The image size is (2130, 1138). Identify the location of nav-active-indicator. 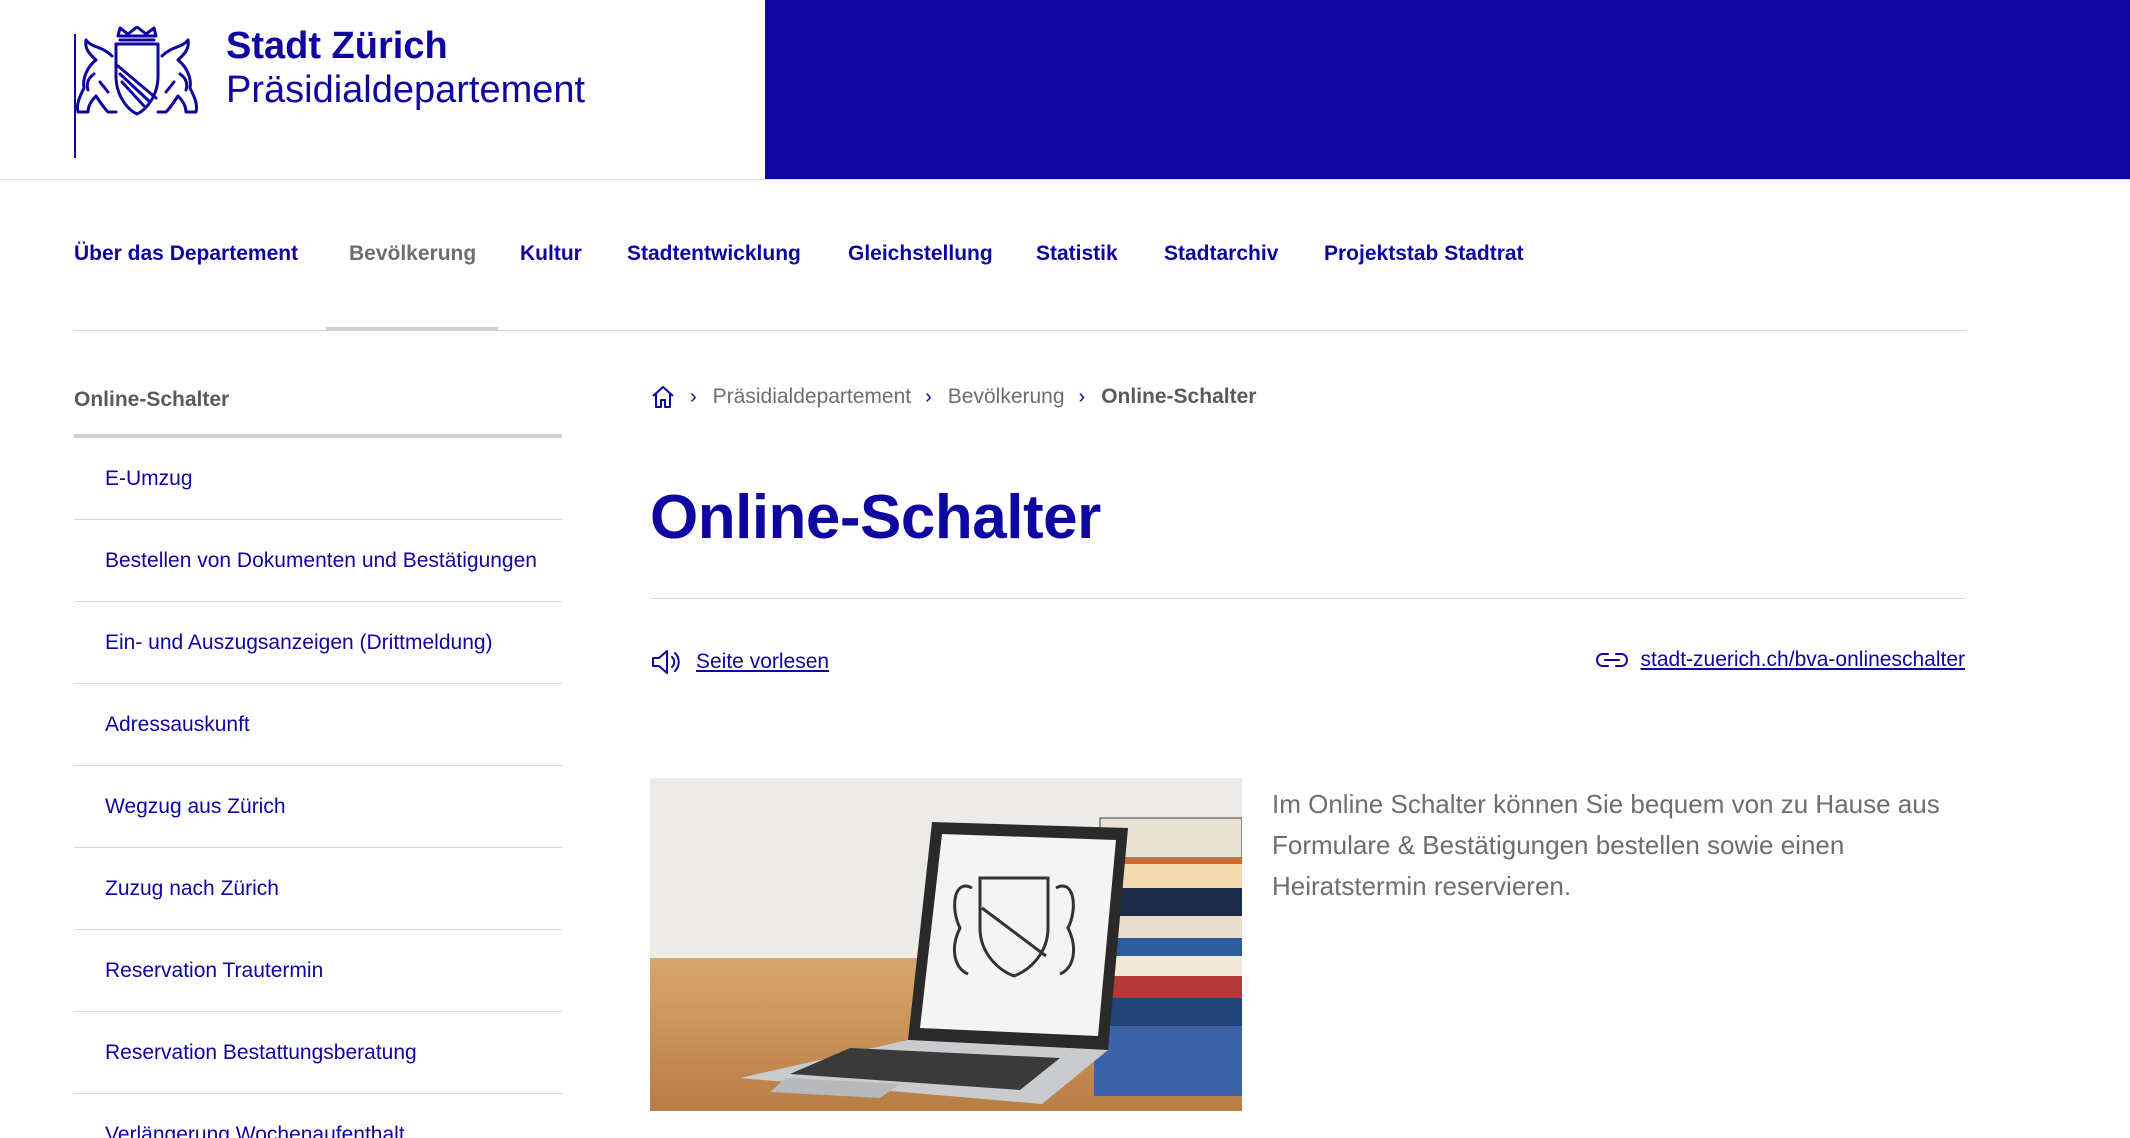
(412, 329).